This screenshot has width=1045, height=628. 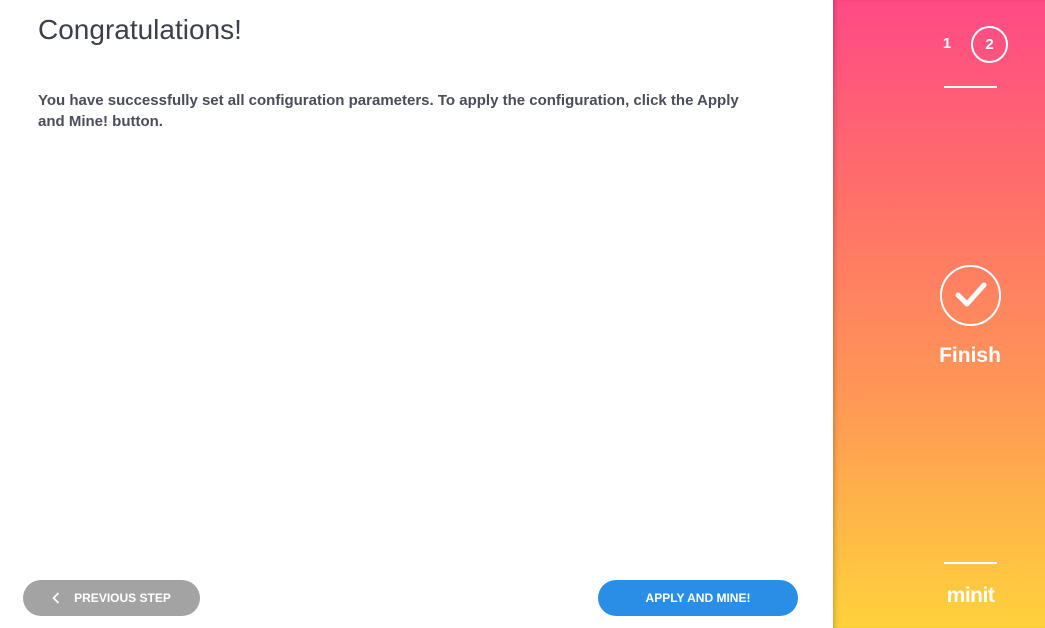 I want to click on apply-and-mine-label: APPLY AND MINE!, so click(x=698, y=598).